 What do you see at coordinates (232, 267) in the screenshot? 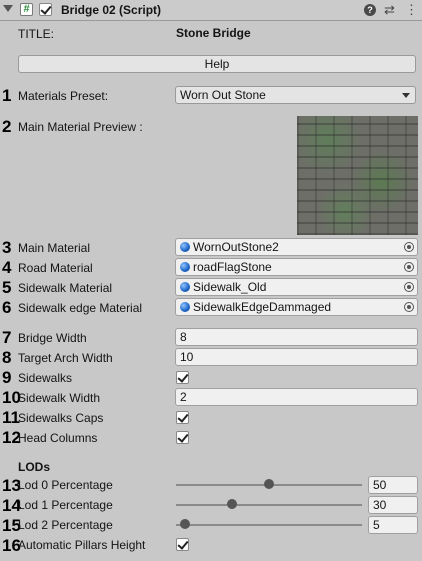
I see `road-material-value: roadFlagStone` at bounding box center [232, 267].